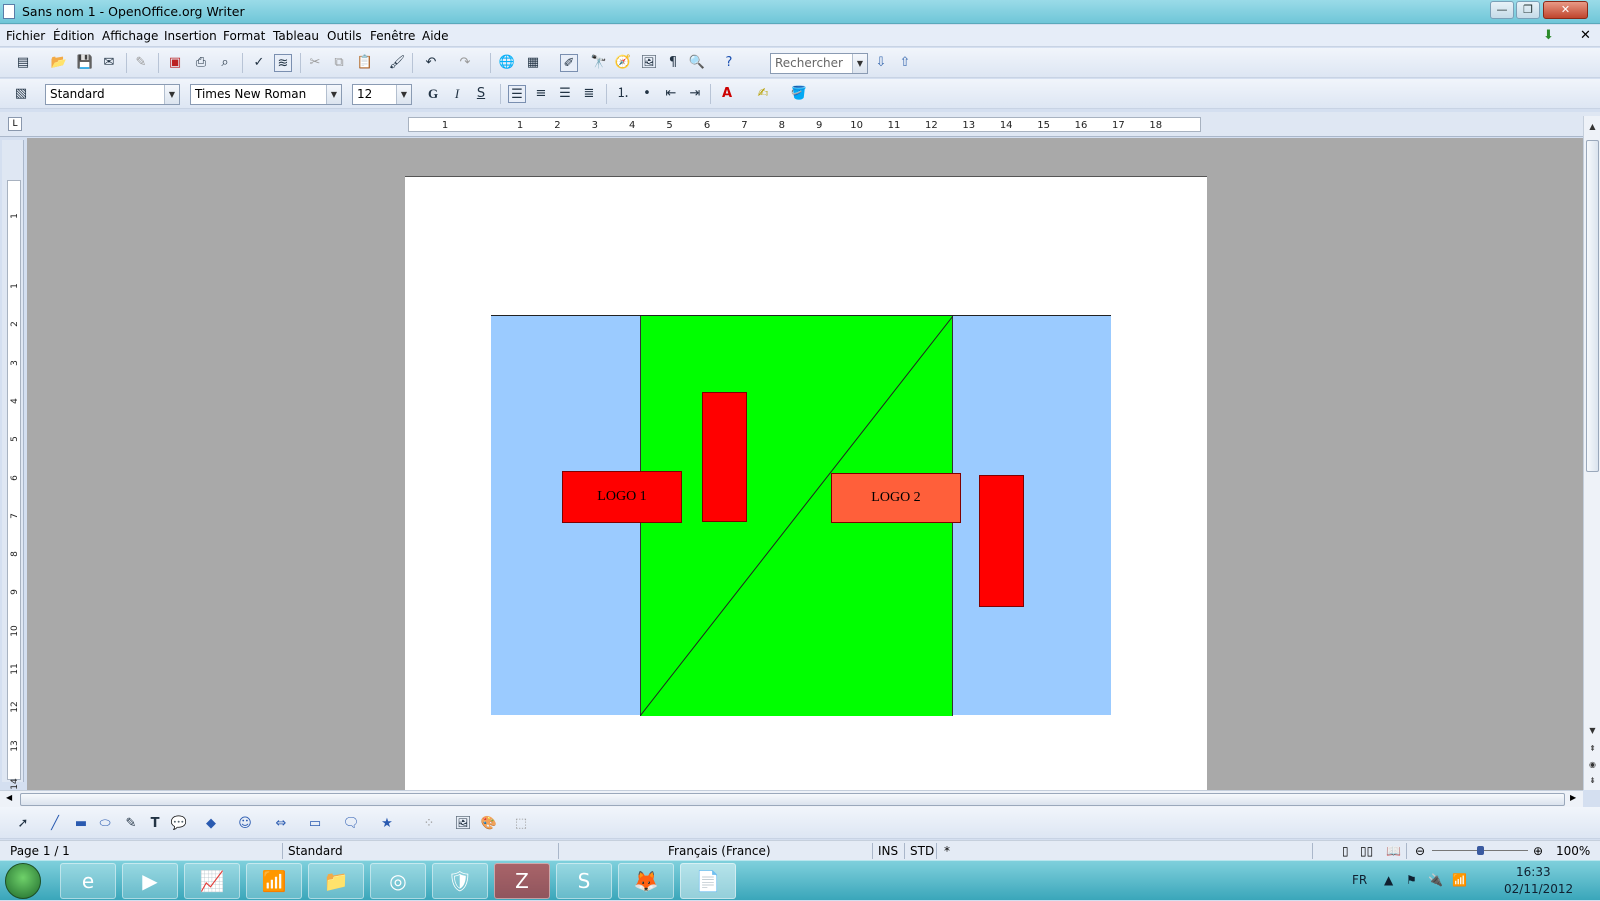  What do you see at coordinates (435, 36) in the screenshot?
I see `menu-aide: Aide` at bounding box center [435, 36].